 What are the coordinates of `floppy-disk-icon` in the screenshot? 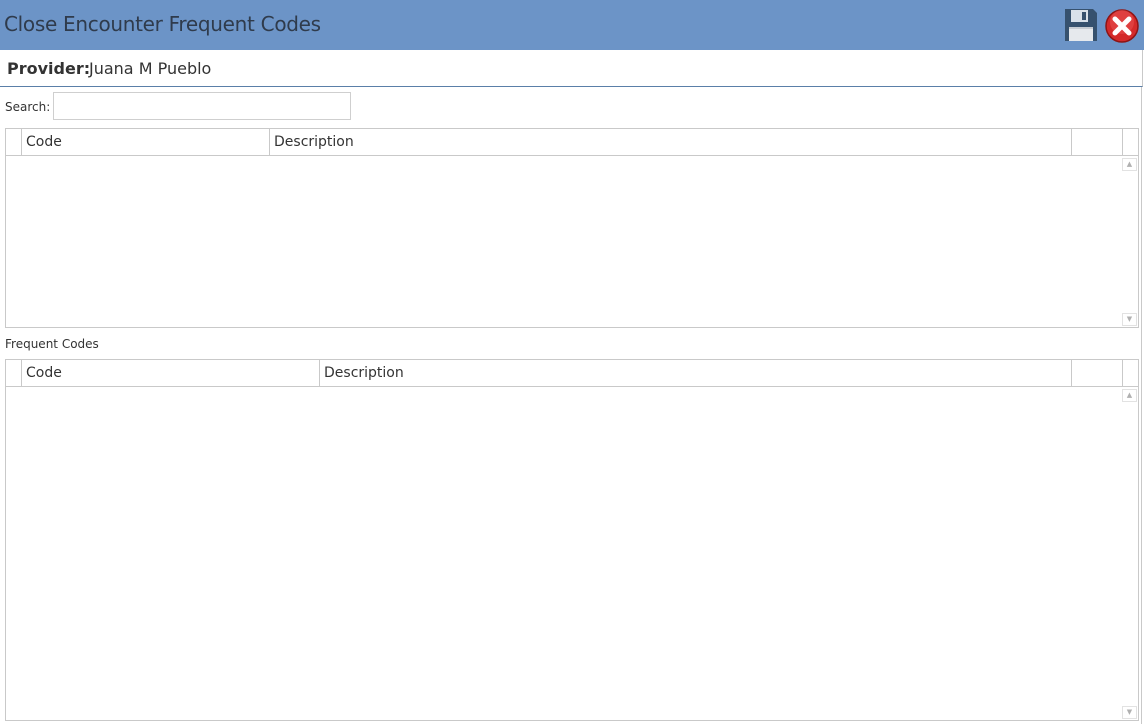 It's located at (1081, 25).